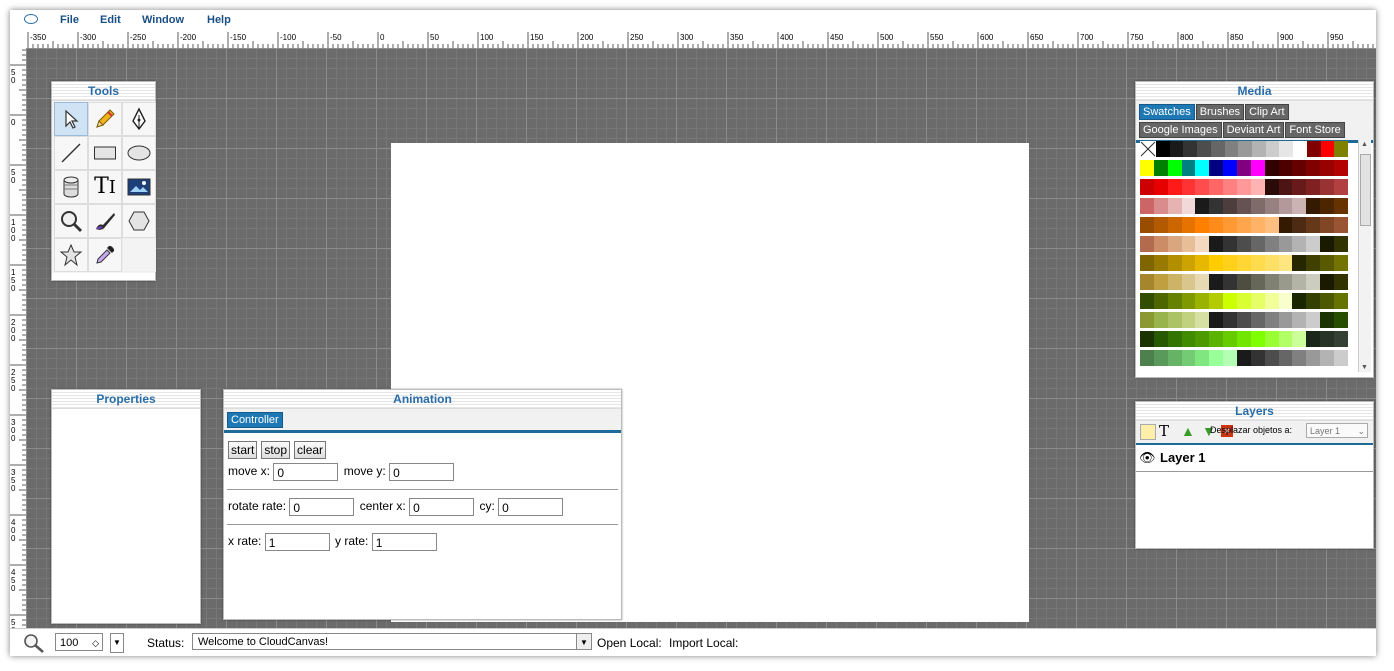 The width and height of the screenshot is (1394, 671). I want to click on clear-button: clear, so click(310, 450).